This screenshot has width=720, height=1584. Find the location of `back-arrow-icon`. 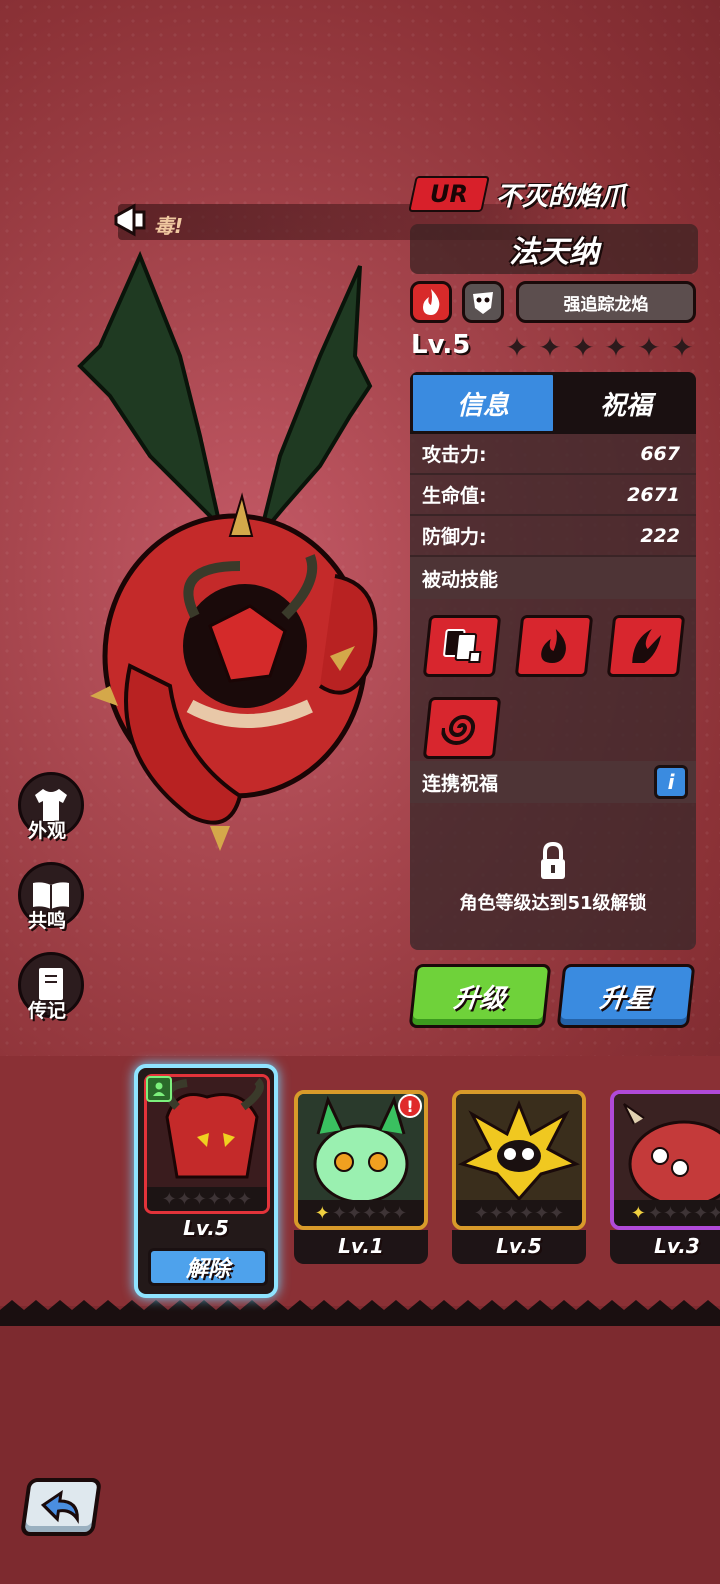

back-arrow-icon is located at coordinates (59, 1507).